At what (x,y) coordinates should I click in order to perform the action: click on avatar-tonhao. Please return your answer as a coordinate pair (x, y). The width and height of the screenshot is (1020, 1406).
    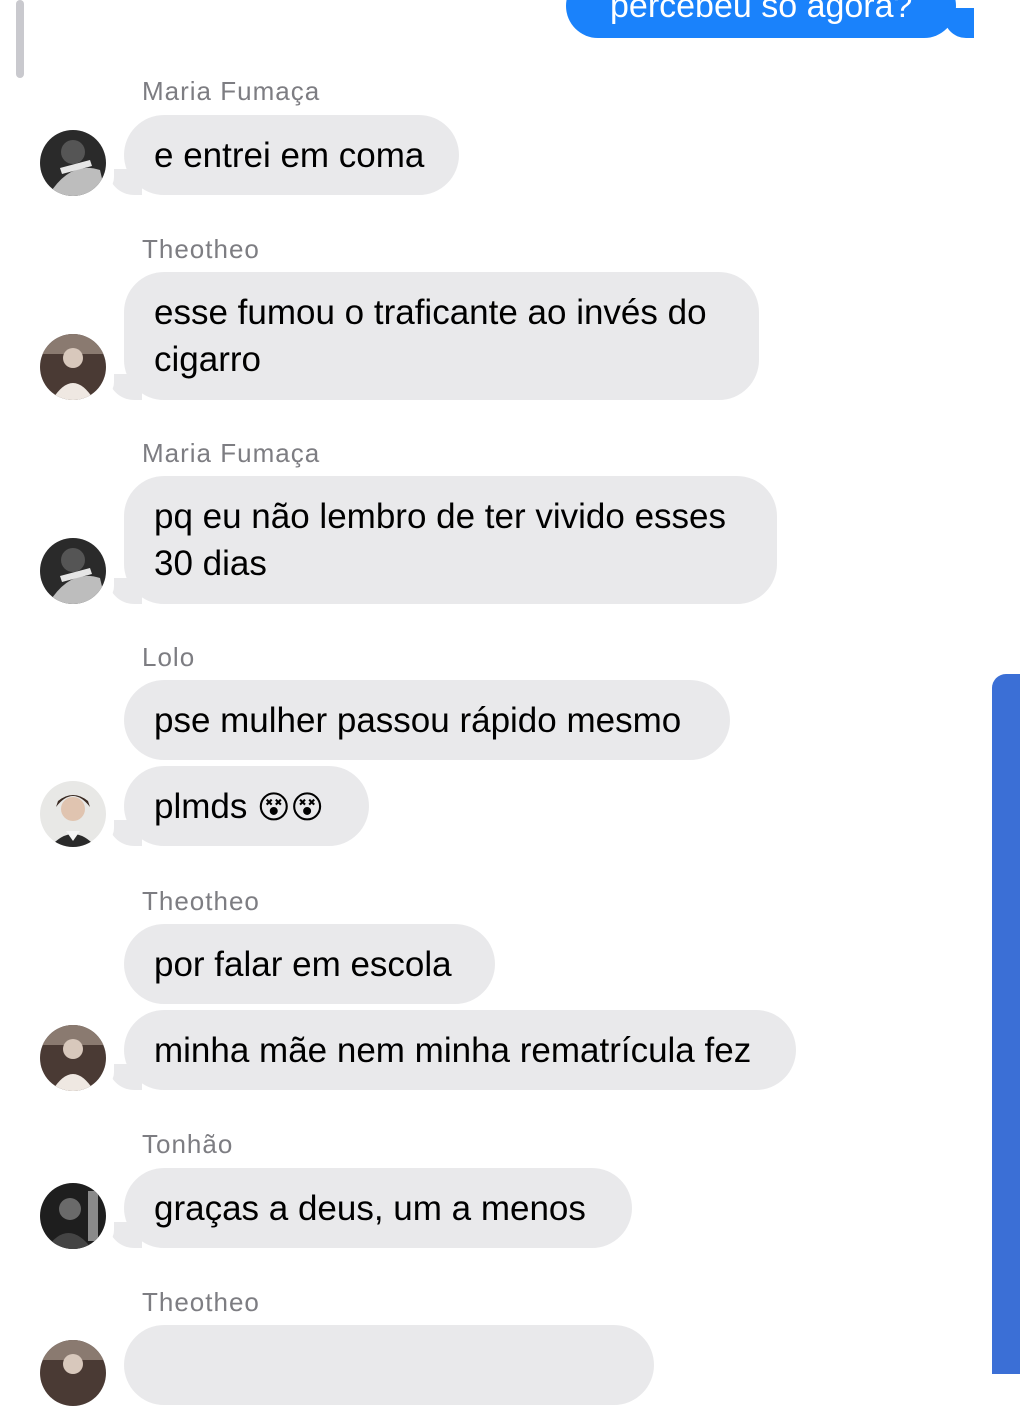
    Looking at the image, I should click on (73, 1216).